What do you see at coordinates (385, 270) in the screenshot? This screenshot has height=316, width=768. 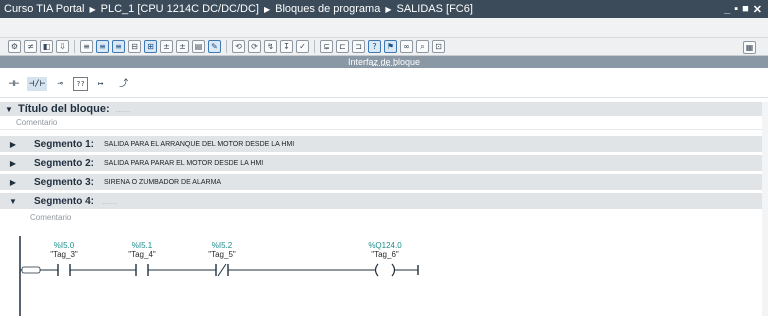 I see `coil-icon` at bounding box center [385, 270].